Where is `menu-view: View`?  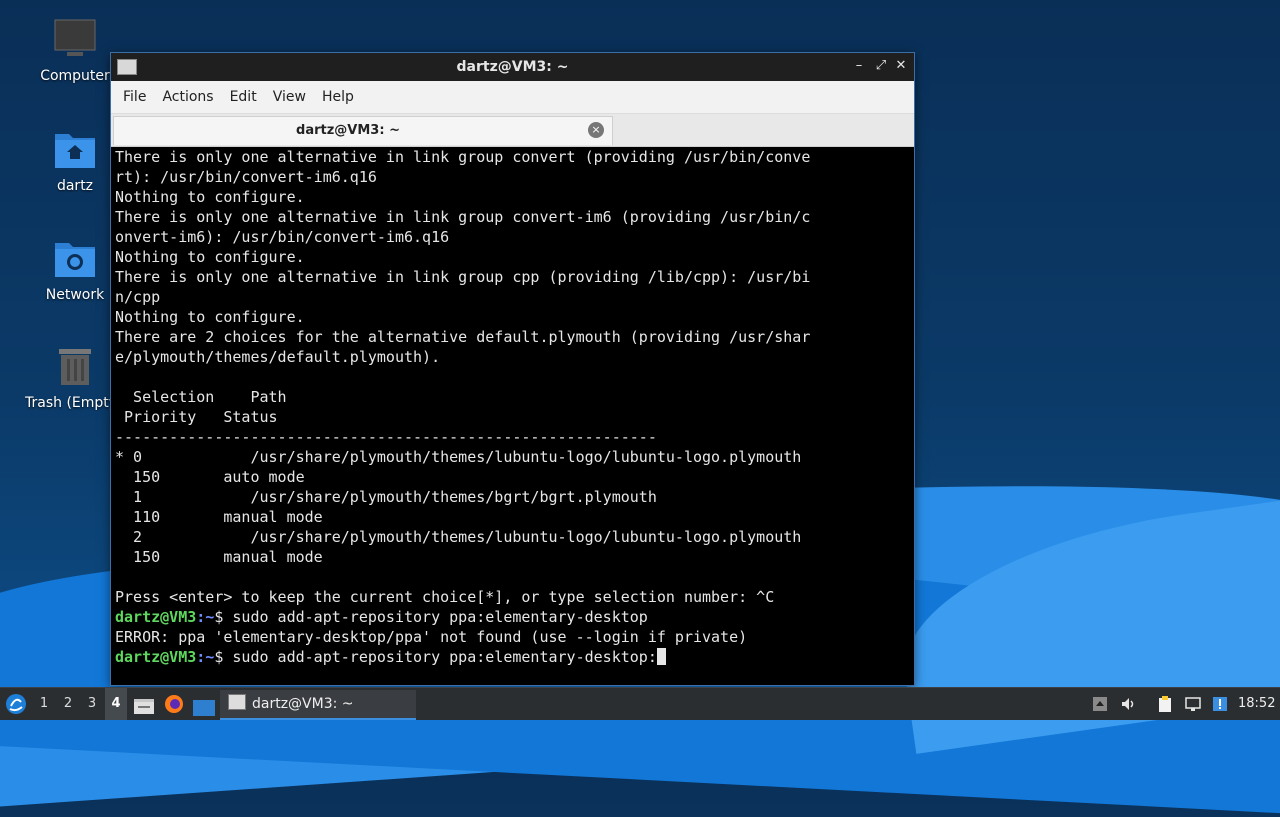
menu-view: View is located at coordinates (289, 97).